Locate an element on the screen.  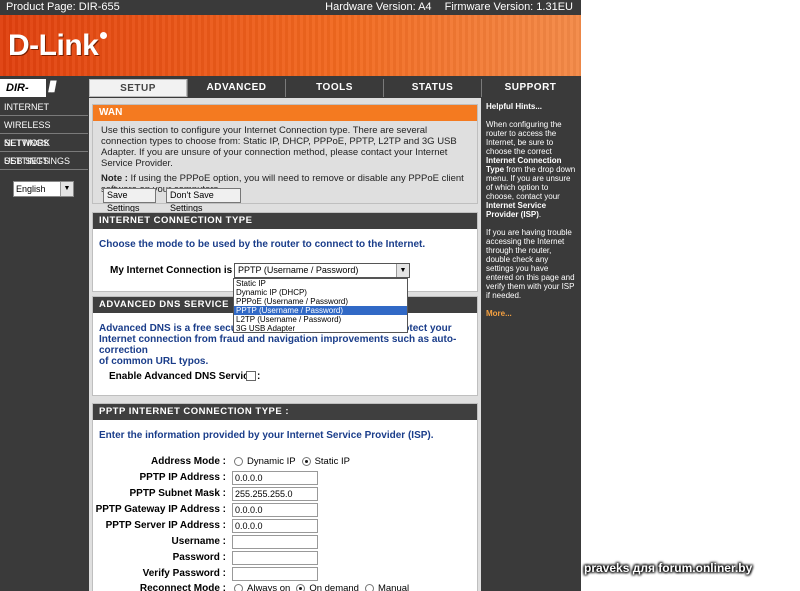
reconnect-on-demand-radio is located at coordinates (301, 587).